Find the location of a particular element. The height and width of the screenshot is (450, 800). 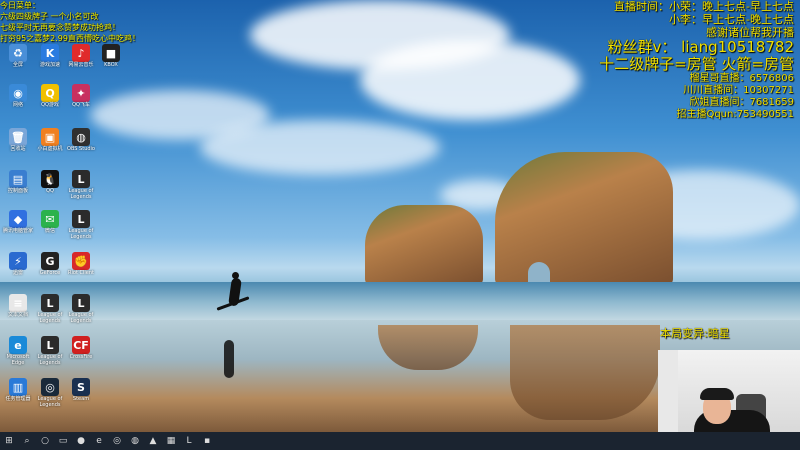

desktop-icon: Q QQ游戏 is located at coordinates (50, 96).